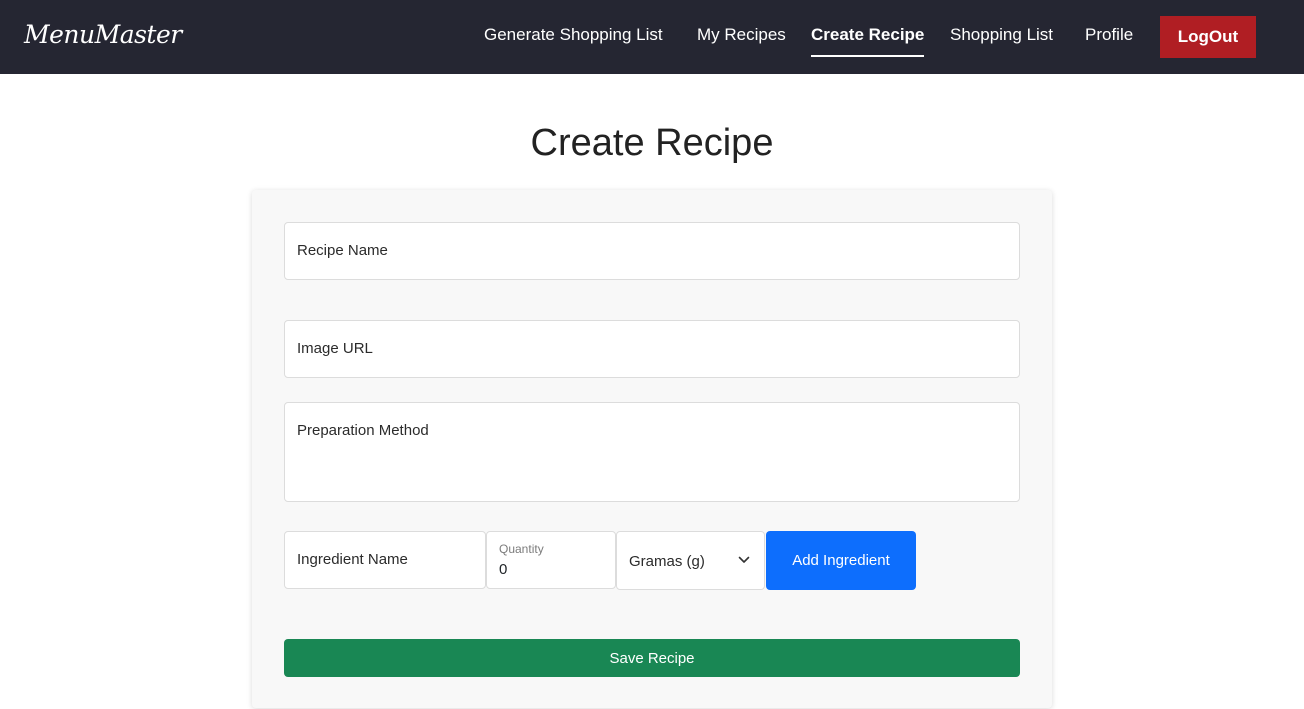 The width and height of the screenshot is (1304, 709). Describe the element at coordinates (652, 658) in the screenshot. I see `save-recipe-button: Save Recipe` at that location.